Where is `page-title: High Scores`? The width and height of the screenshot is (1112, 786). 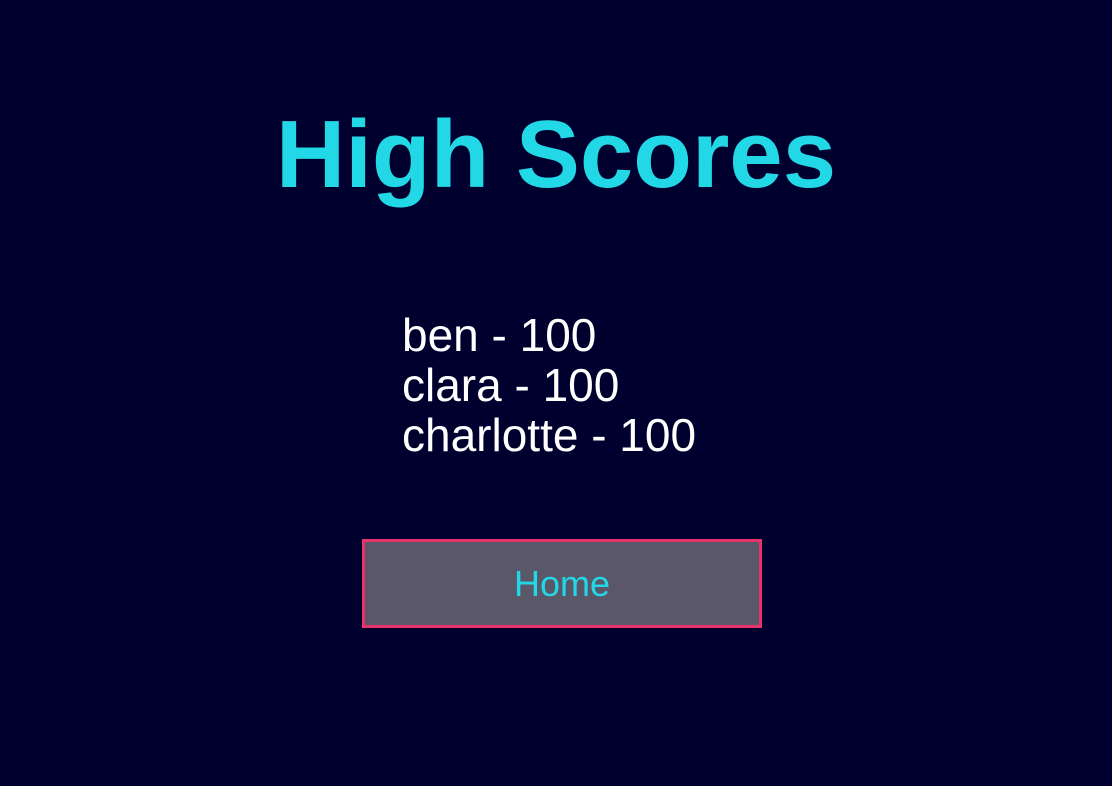
page-title: High Scores is located at coordinates (556, 154).